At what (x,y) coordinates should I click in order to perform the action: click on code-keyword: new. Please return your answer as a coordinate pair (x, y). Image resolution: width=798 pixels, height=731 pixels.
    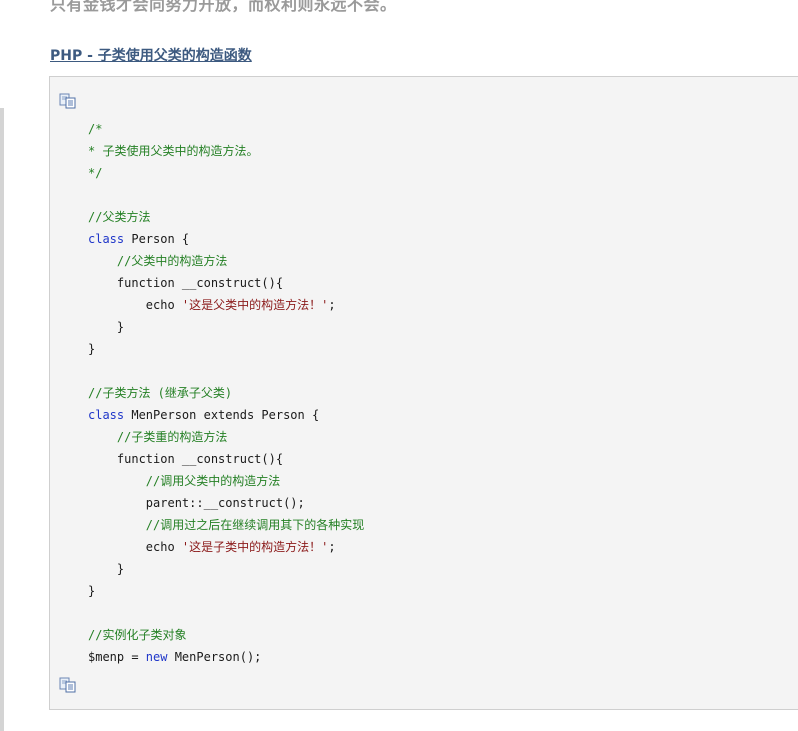
    Looking at the image, I should click on (156, 657).